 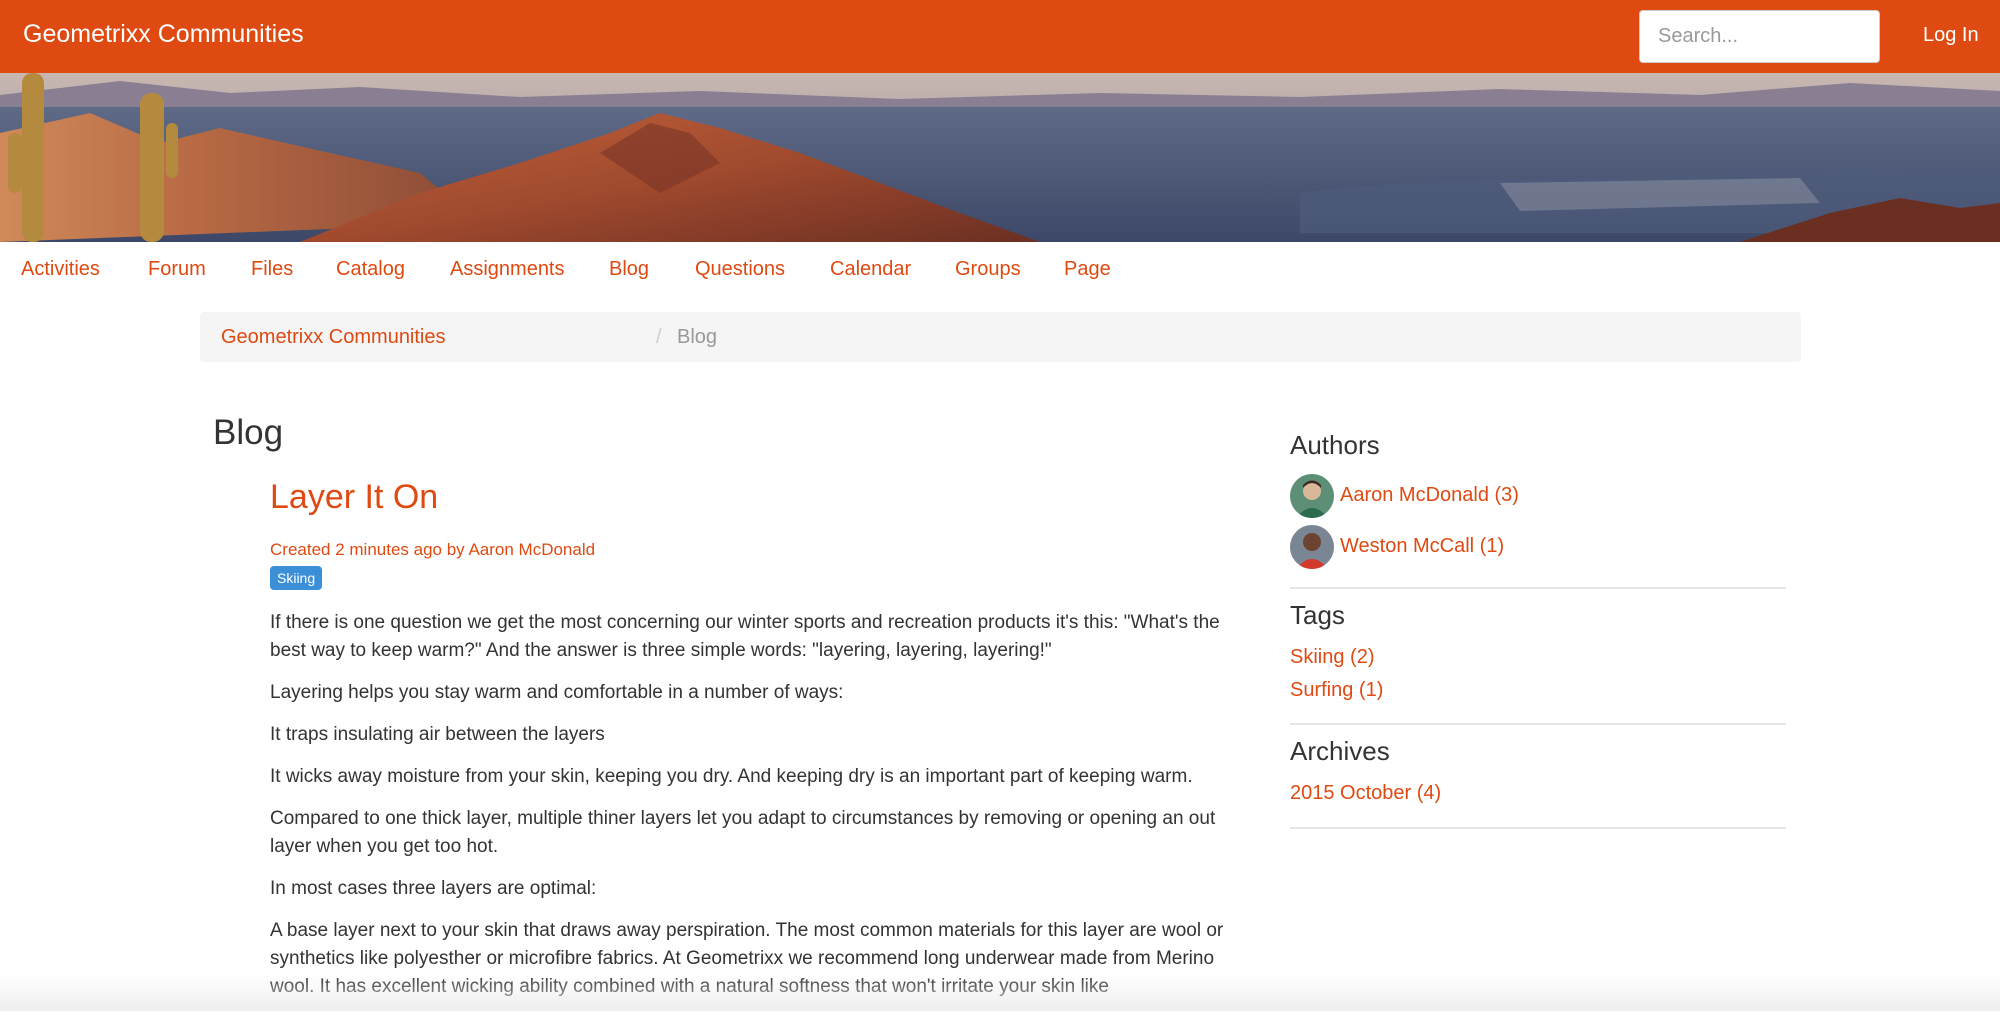 I want to click on breadcrumb-home-link: Geometrixx Communities, so click(x=333, y=337).